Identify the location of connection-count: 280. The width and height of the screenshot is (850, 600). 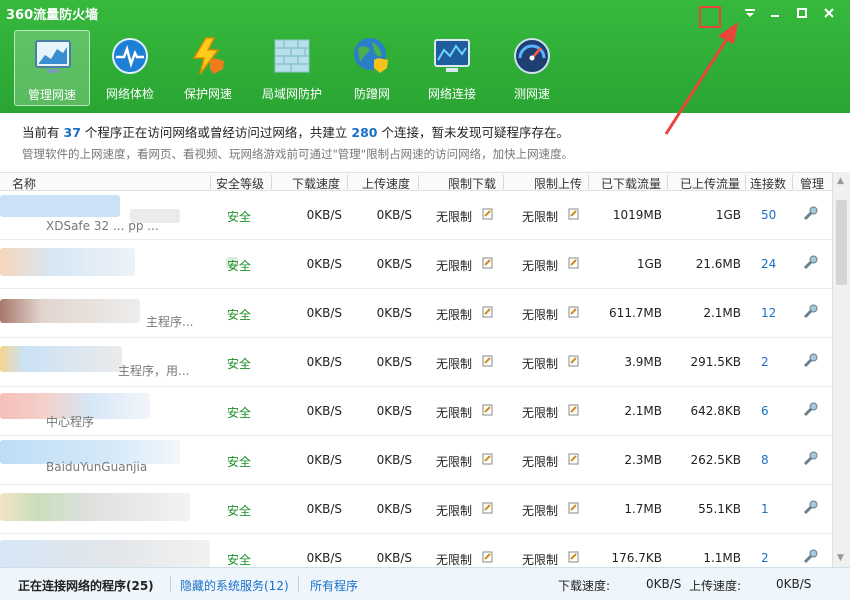
(364, 132).